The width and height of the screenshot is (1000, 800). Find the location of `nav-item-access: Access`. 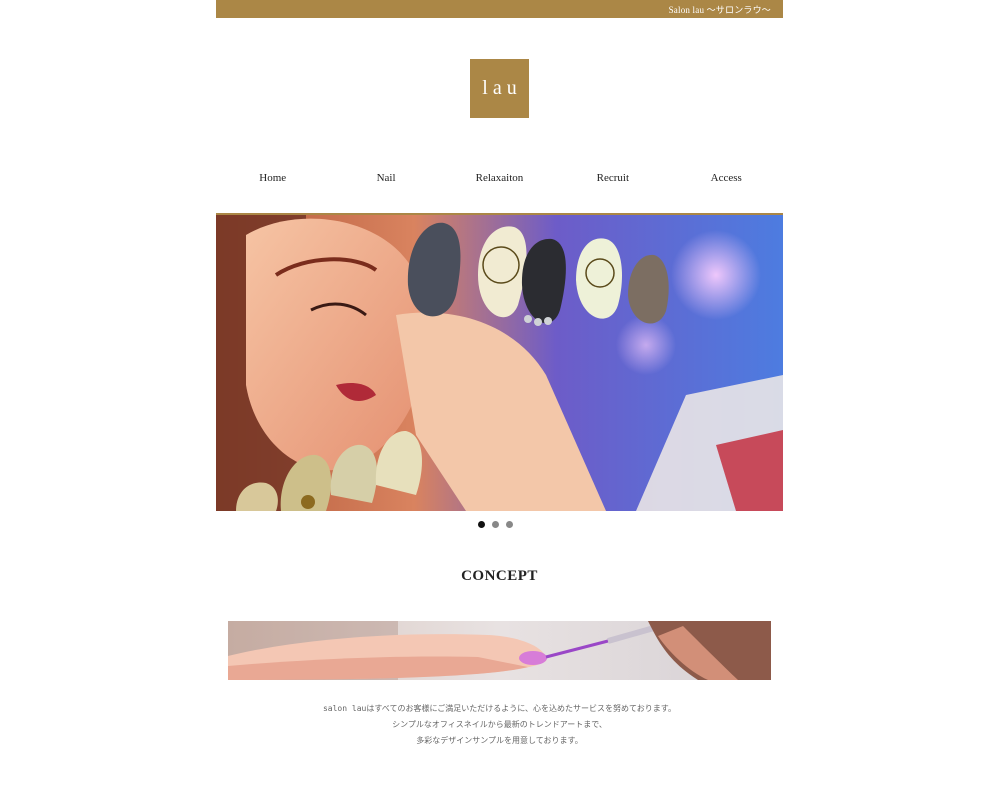

nav-item-access: Access is located at coordinates (726, 181).